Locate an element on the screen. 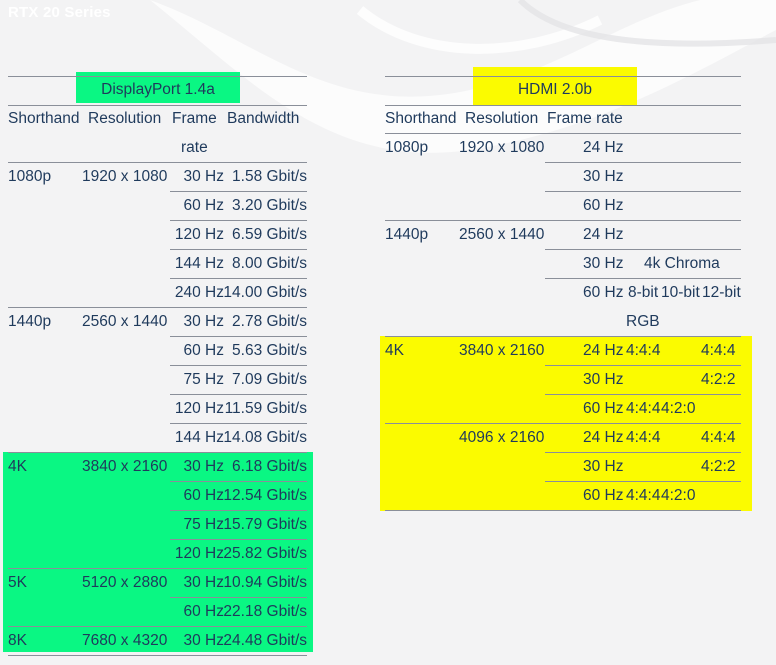 The width and height of the screenshot is (776, 665). dp-cell-shorthand: 5K is located at coordinates (17, 582).